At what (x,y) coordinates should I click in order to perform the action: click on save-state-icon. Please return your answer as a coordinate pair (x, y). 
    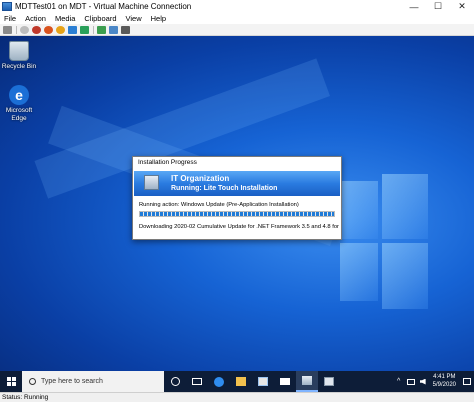
    Looking at the image, I should click on (60, 29).